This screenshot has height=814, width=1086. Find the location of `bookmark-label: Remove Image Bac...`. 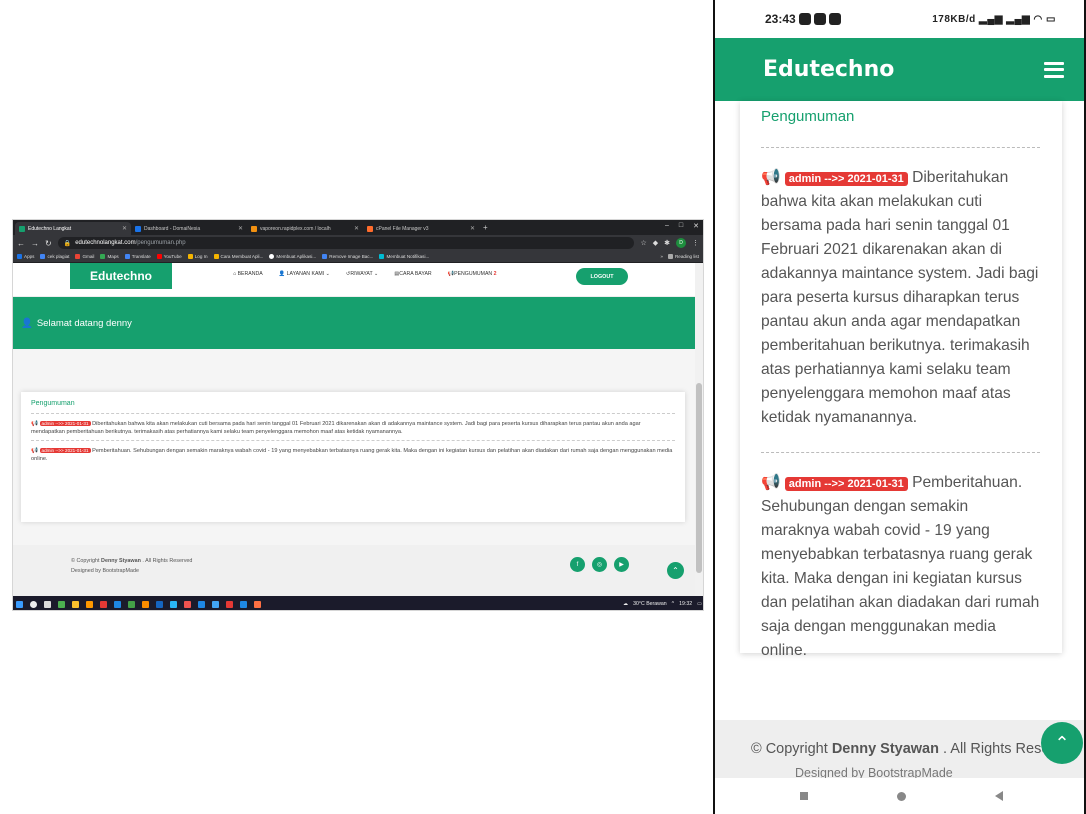

bookmark-label: Remove Image Bac... is located at coordinates (351, 256).